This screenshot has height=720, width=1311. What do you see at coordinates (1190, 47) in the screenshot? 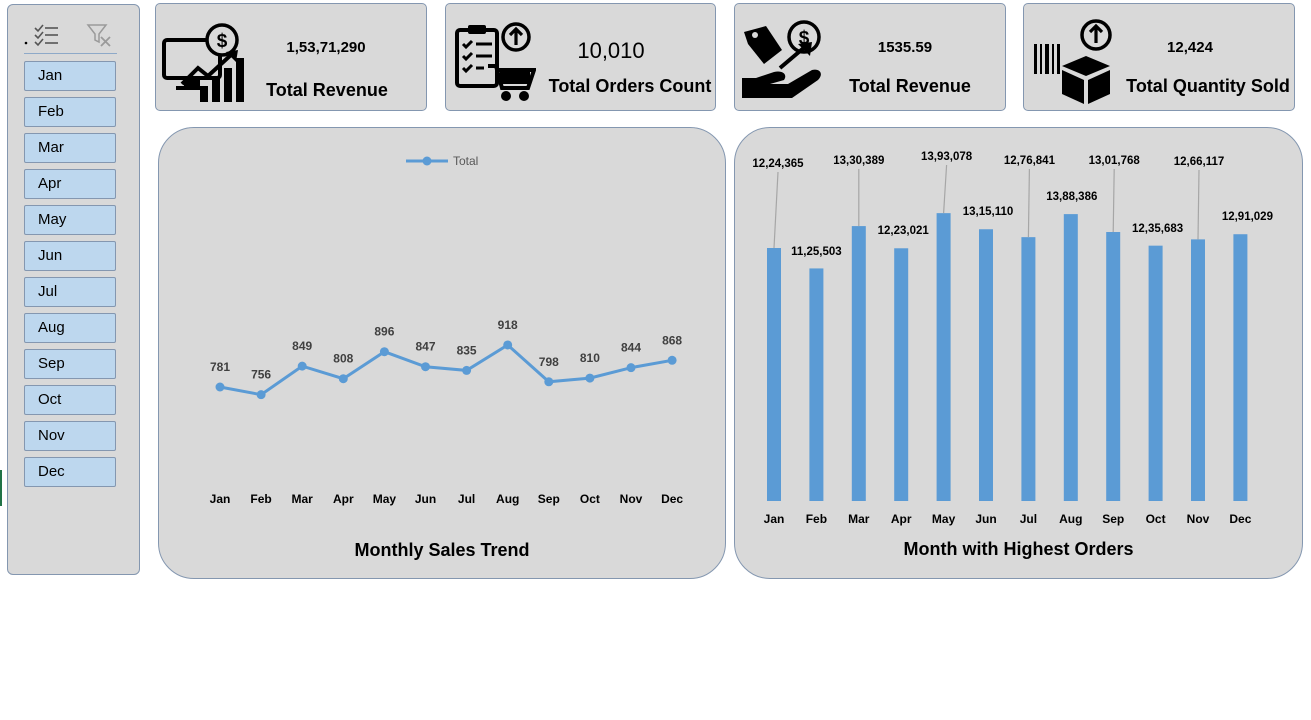
I see `kpi-value: 12,424` at bounding box center [1190, 47].